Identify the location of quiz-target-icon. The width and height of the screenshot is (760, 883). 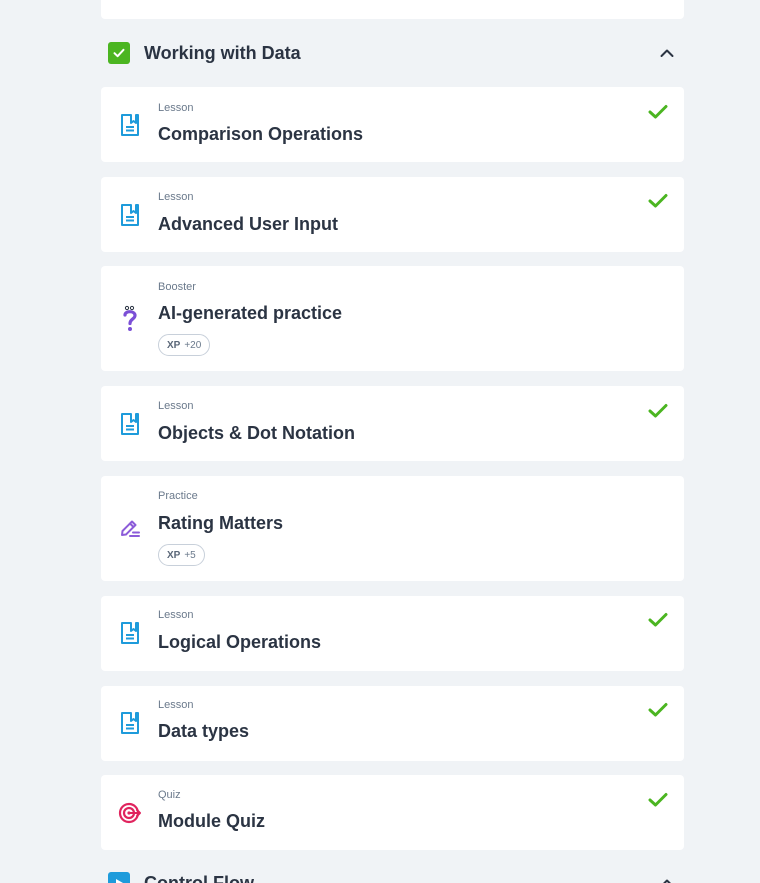
(130, 813).